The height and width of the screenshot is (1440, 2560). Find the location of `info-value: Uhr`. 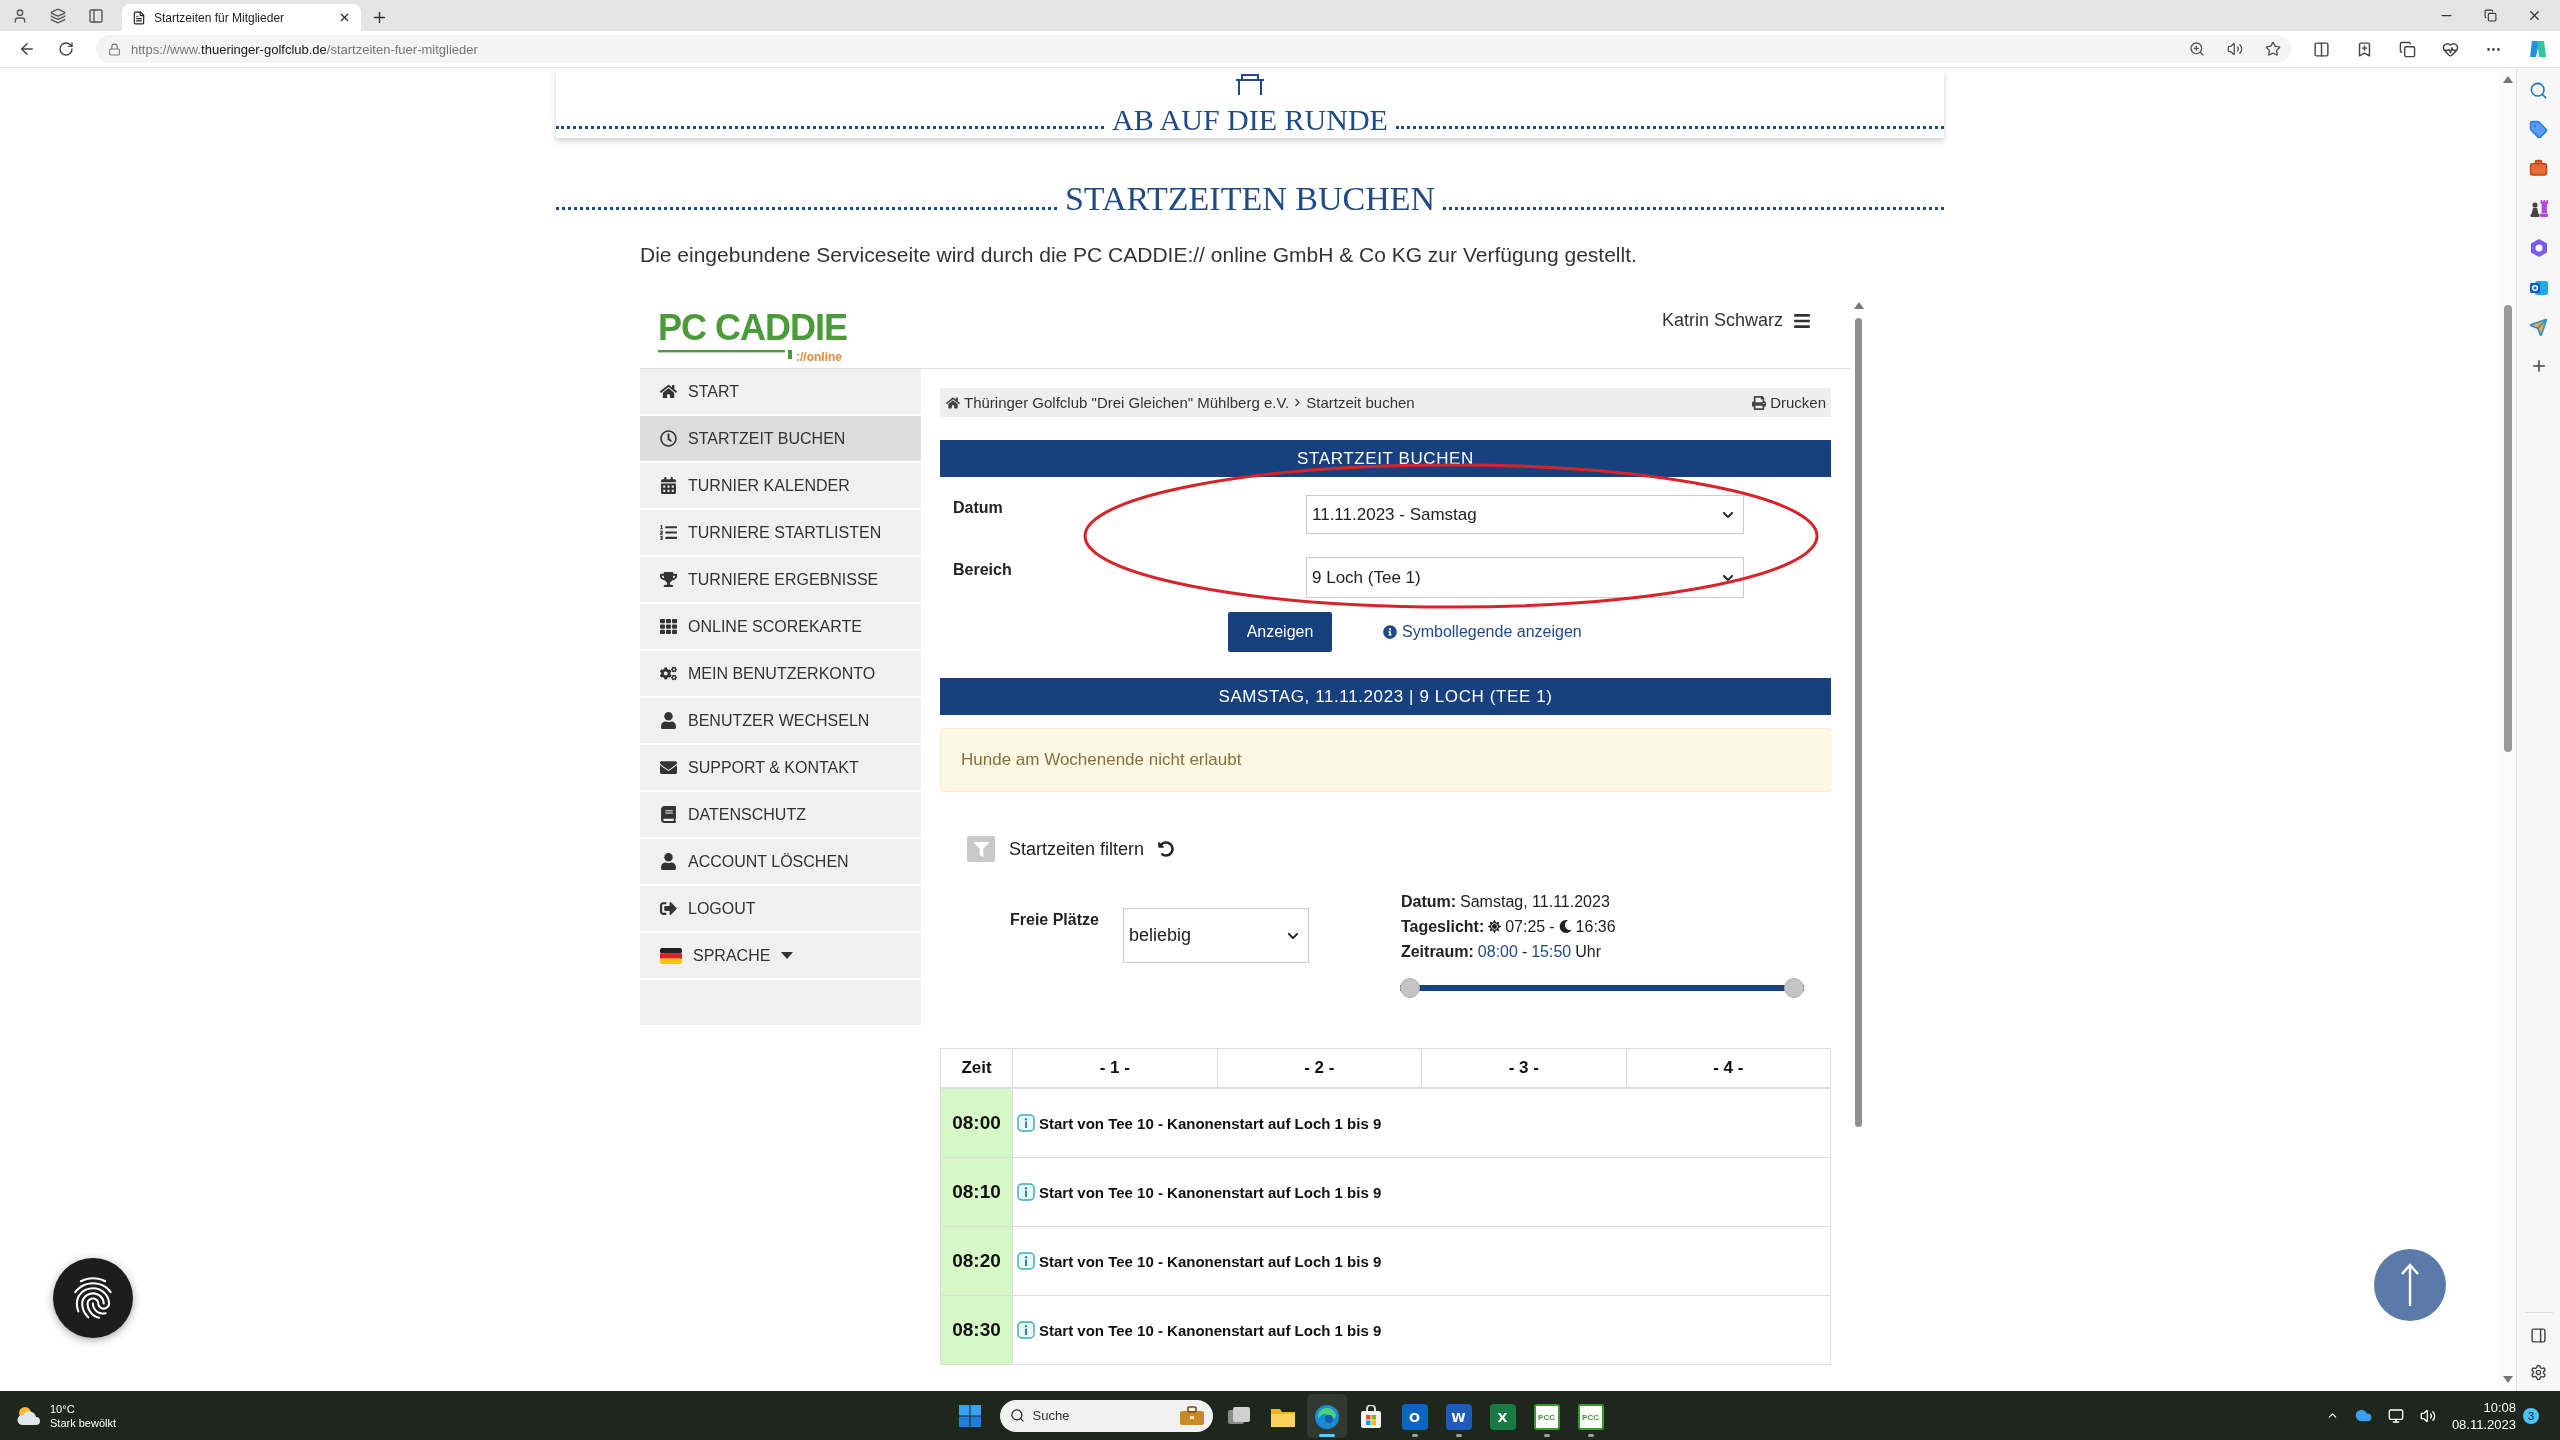

info-value: Uhr is located at coordinates (1588, 951).